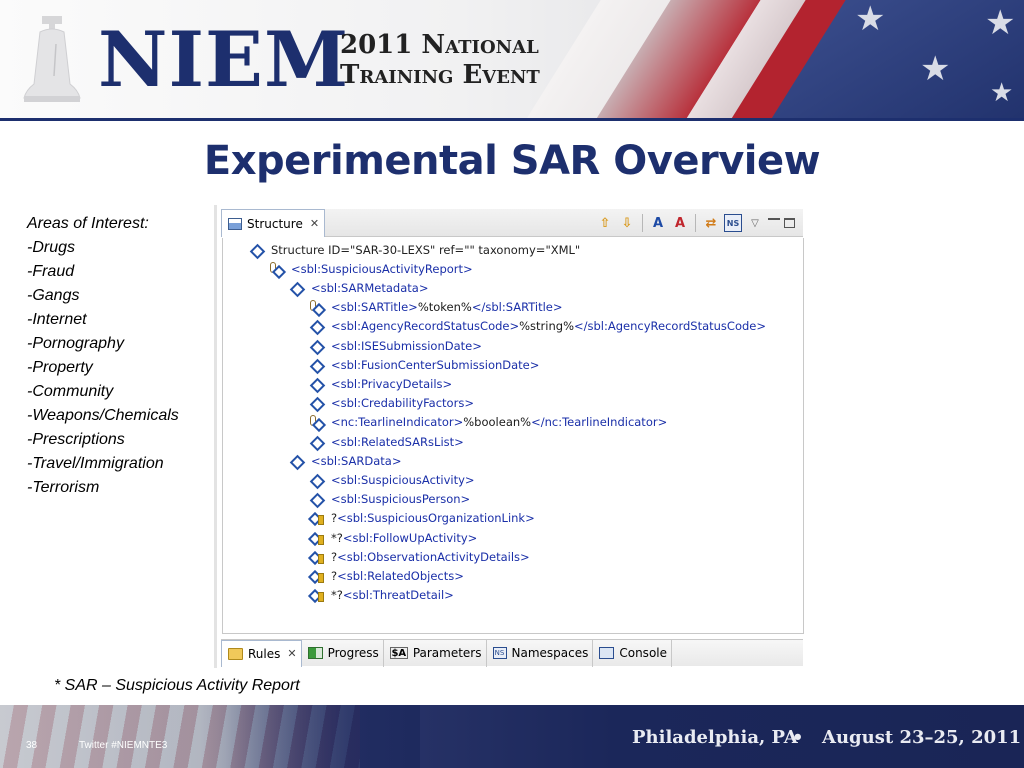 The image size is (1024, 768). I want to click on list-item: -Gangs, so click(53, 295).